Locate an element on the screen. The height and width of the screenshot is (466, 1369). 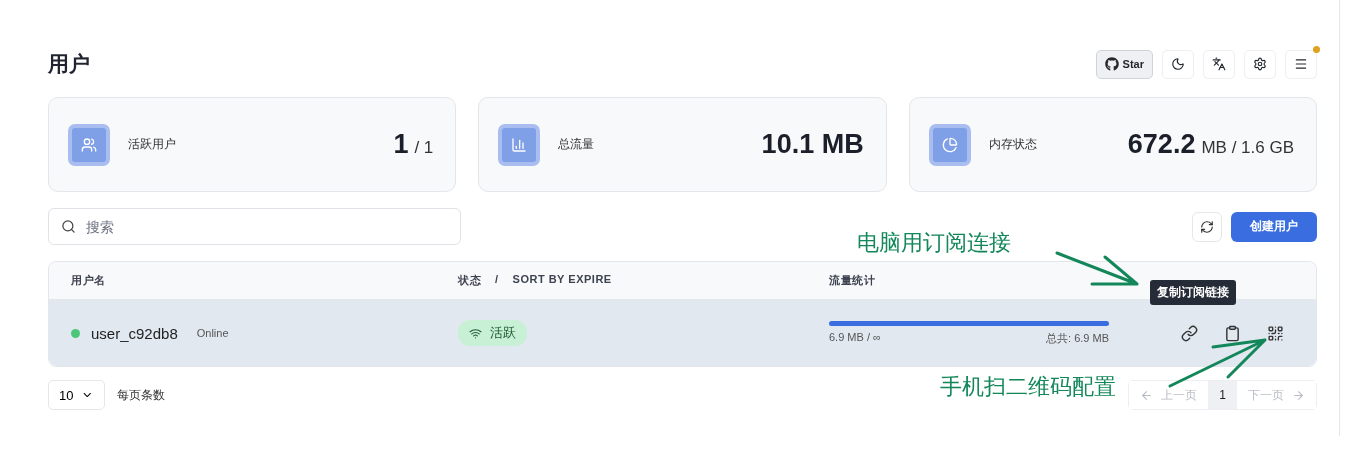
page-size-select: 10 is located at coordinates (76, 395).